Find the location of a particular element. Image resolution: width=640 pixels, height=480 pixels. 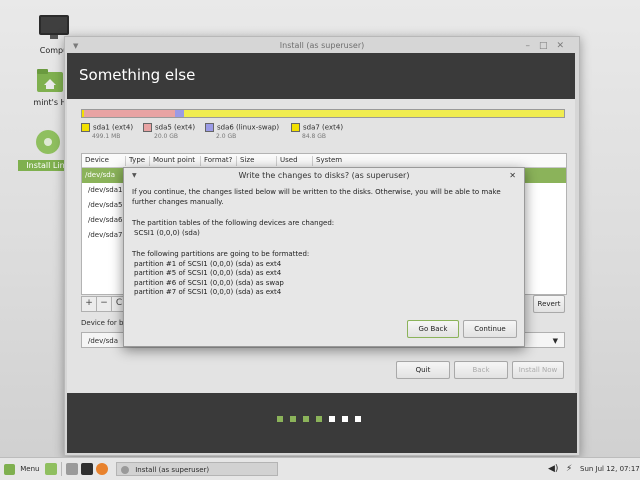

maximize-icon: □ is located at coordinates (548, 46).